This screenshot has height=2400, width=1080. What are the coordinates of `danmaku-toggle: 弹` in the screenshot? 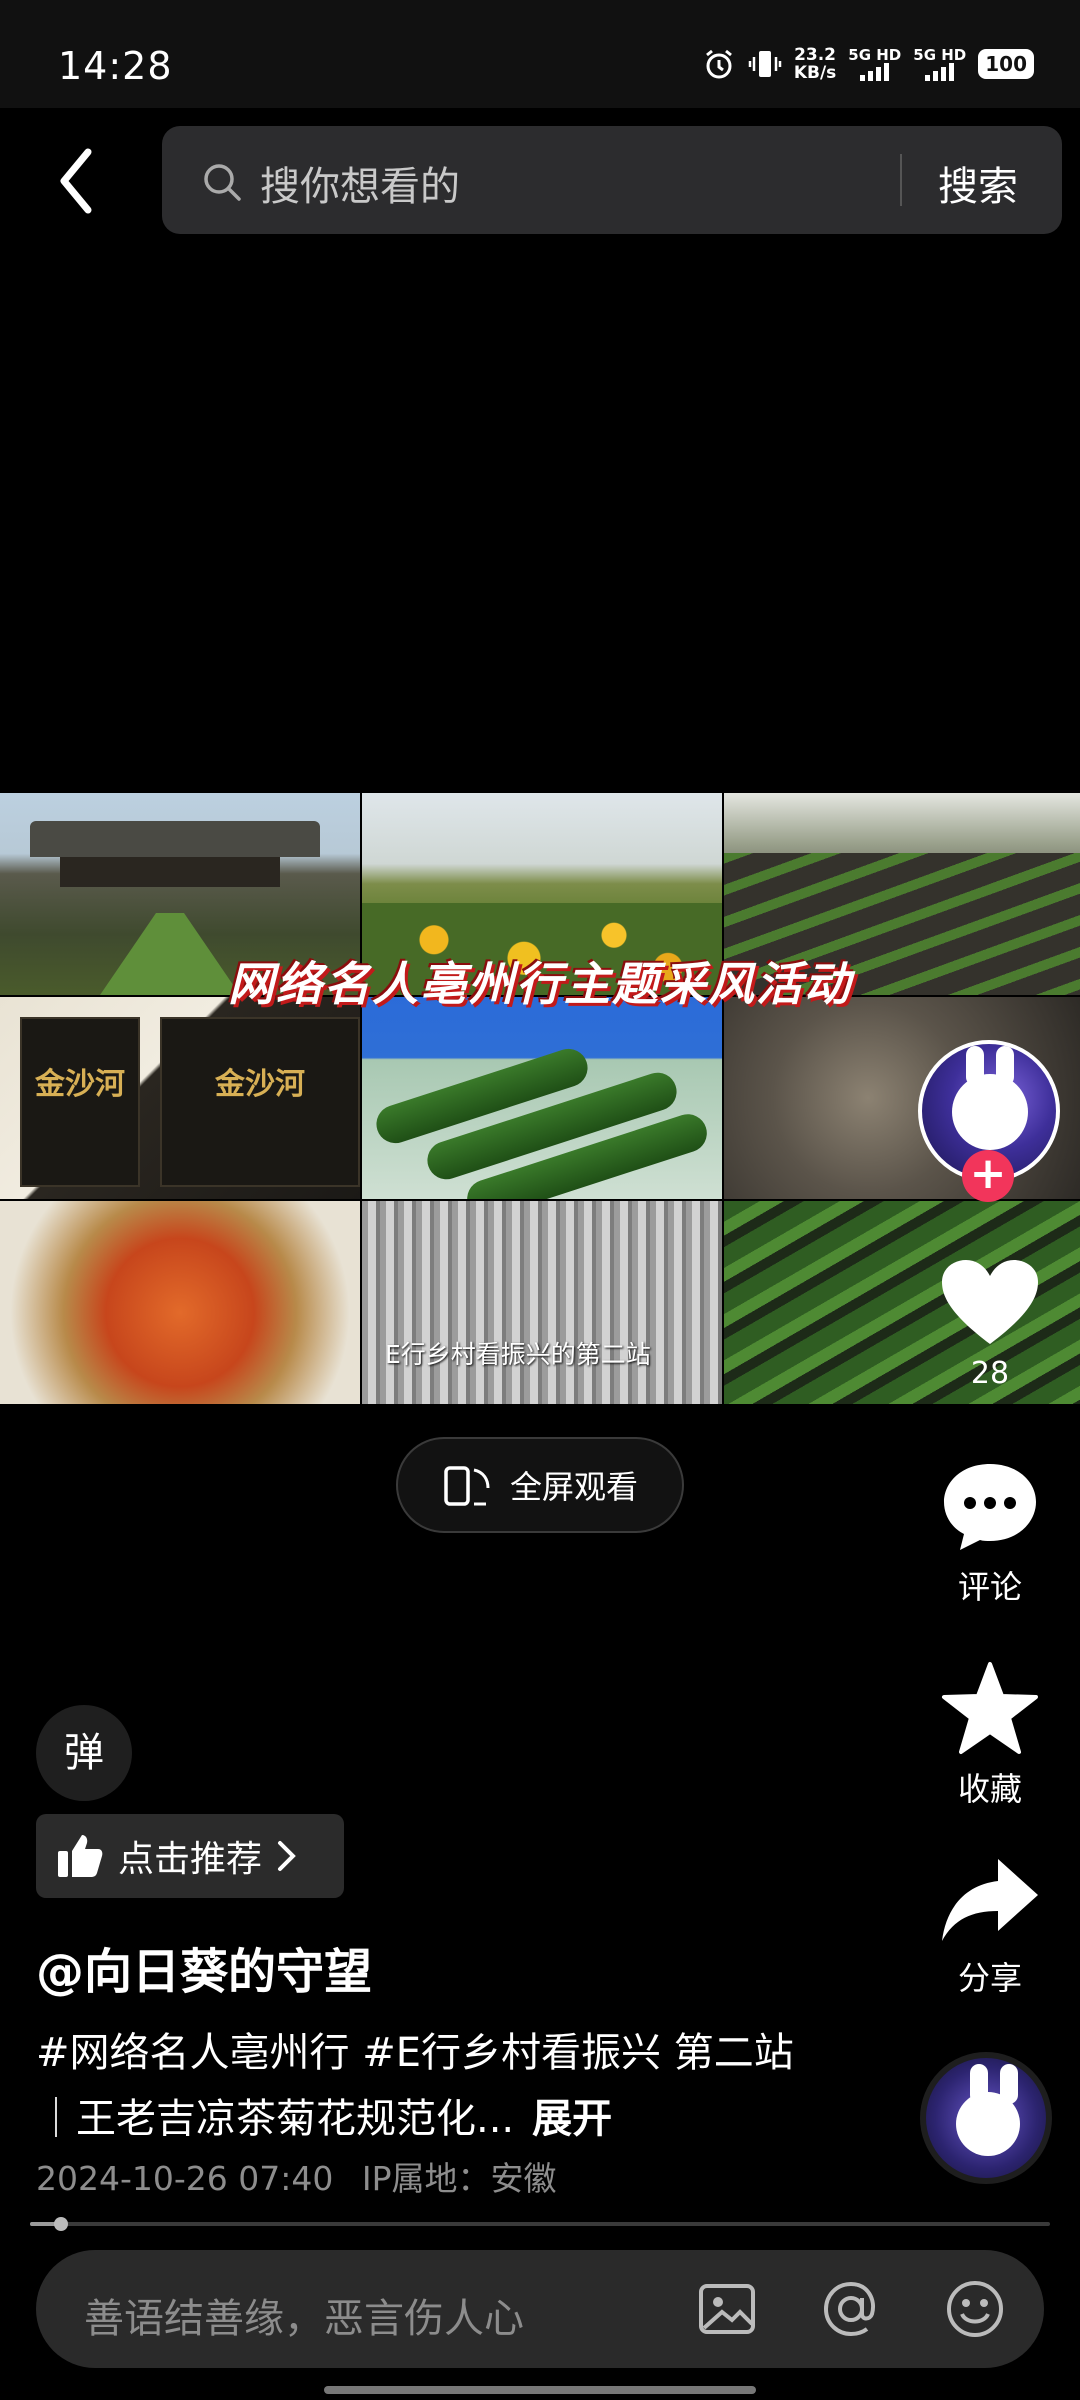 It's located at (84, 1753).